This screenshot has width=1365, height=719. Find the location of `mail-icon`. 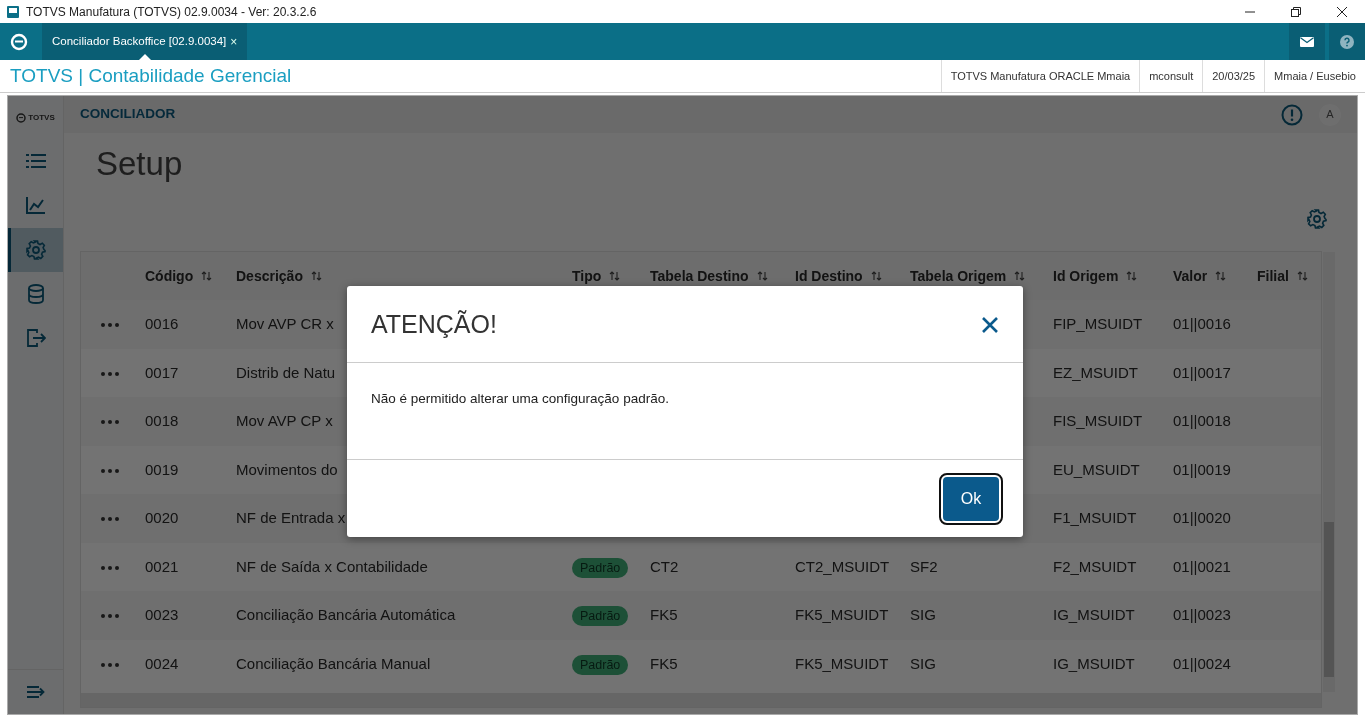

mail-icon is located at coordinates (1307, 41).